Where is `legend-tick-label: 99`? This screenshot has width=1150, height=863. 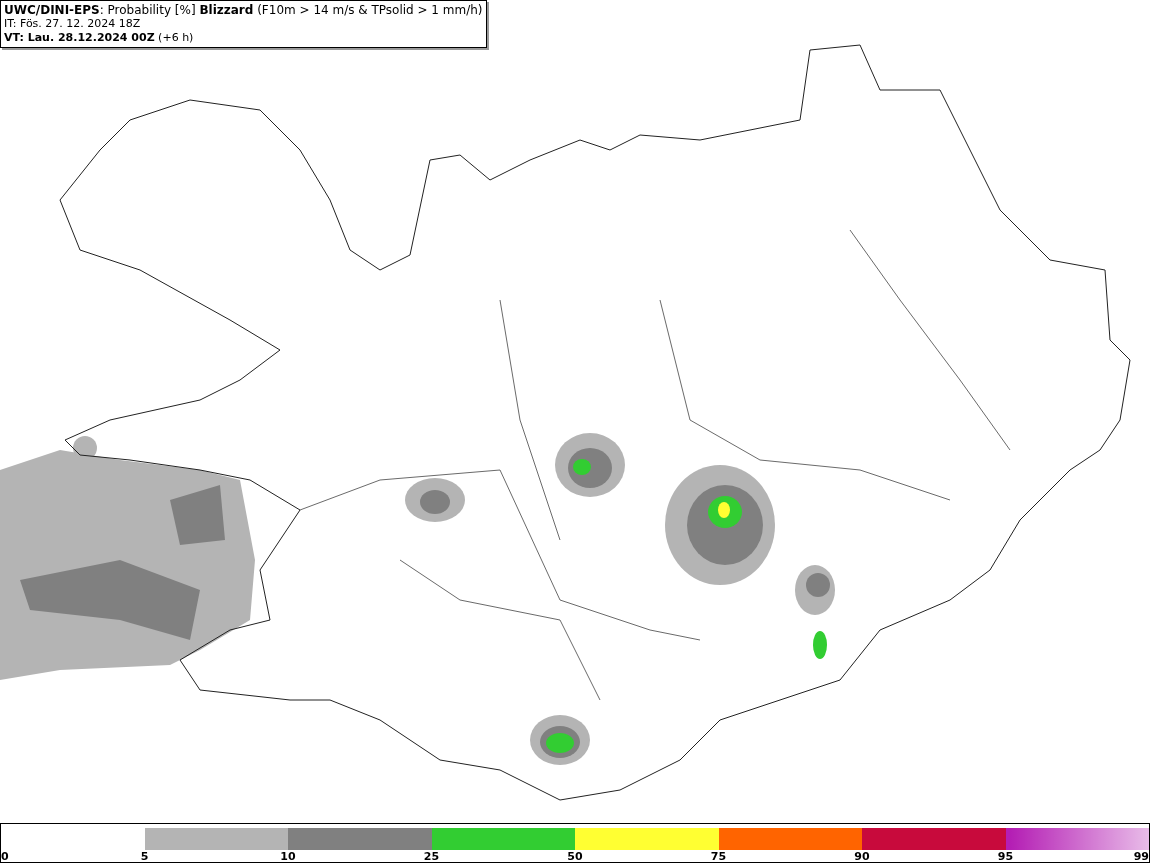 legend-tick-label: 99 is located at coordinates (1141, 856).